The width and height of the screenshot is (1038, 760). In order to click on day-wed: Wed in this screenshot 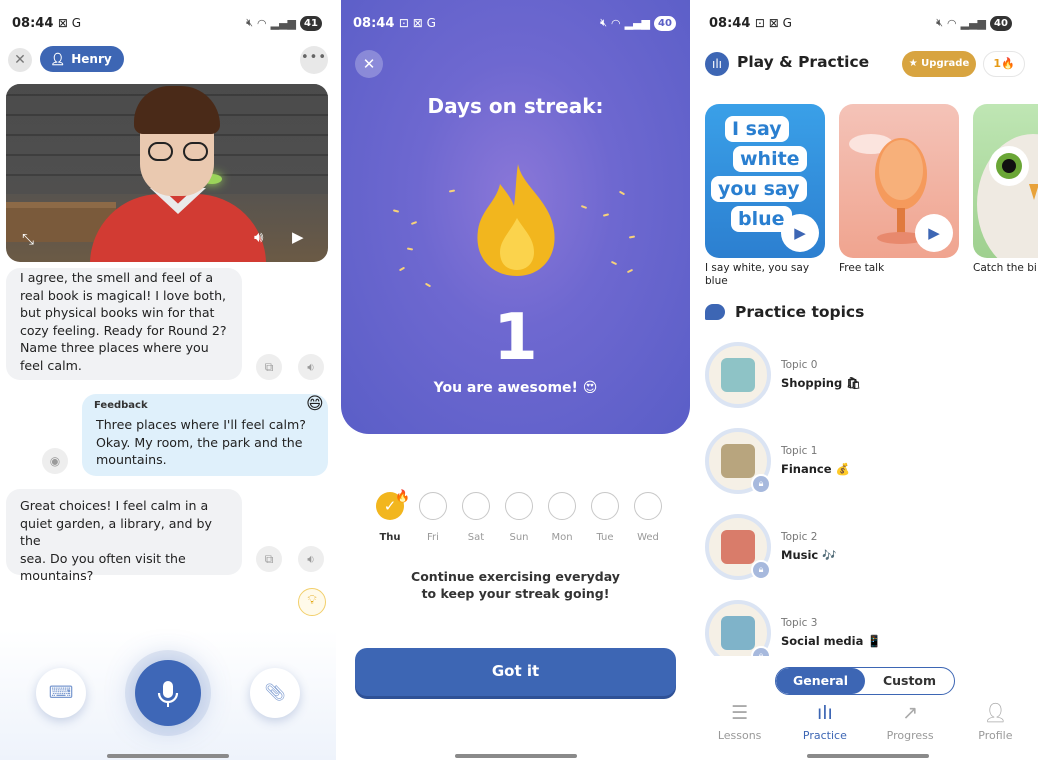, I will do `click(648, 517)`.